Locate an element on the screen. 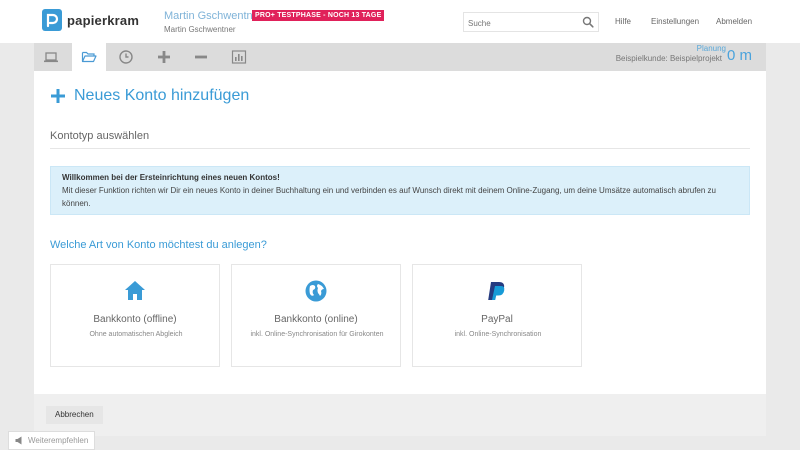  recommend-button: Weiterempfehlen is located at coordinates (52, 440).